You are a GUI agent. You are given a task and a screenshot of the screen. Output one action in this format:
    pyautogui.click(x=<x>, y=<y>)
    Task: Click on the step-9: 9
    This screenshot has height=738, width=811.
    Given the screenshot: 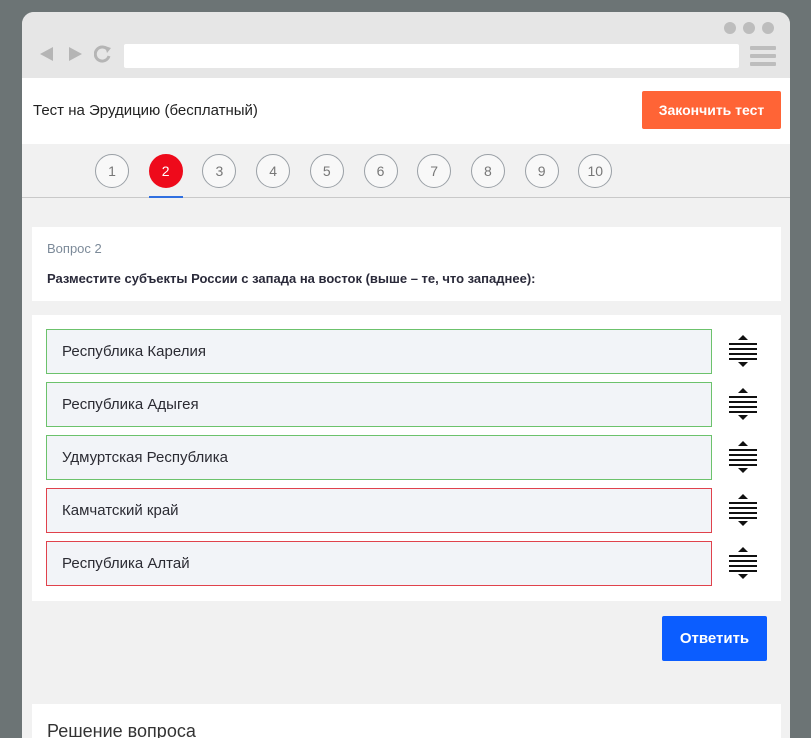 What is the action you would take?
    pyautogui.click(x=541, y=171)
    